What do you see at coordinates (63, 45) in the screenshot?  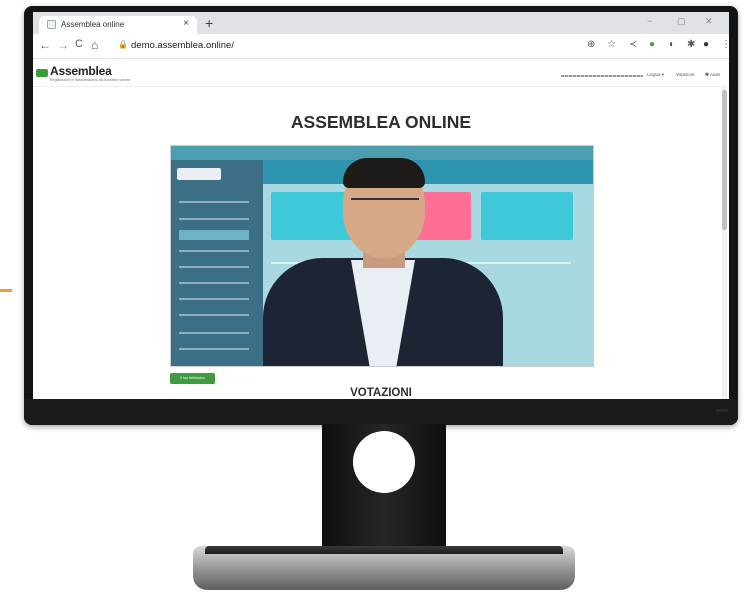 I see `forward-button: →` at bounding box center [63, 45].